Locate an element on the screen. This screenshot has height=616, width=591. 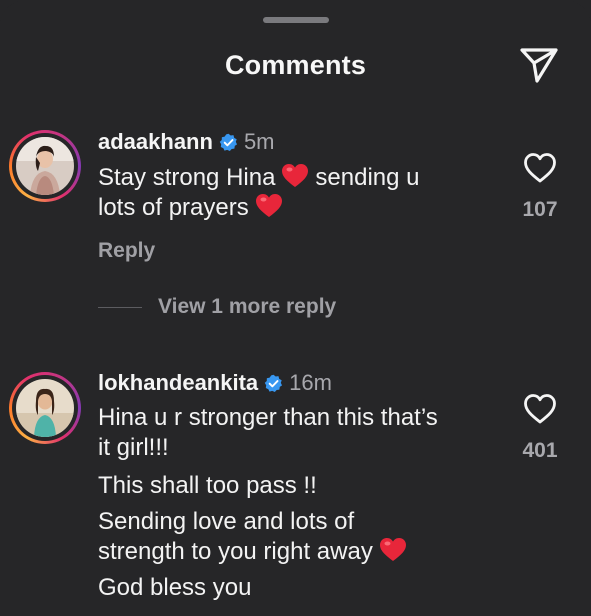
comment-text-part: lots of prayers is located at coordinates (173, 207).